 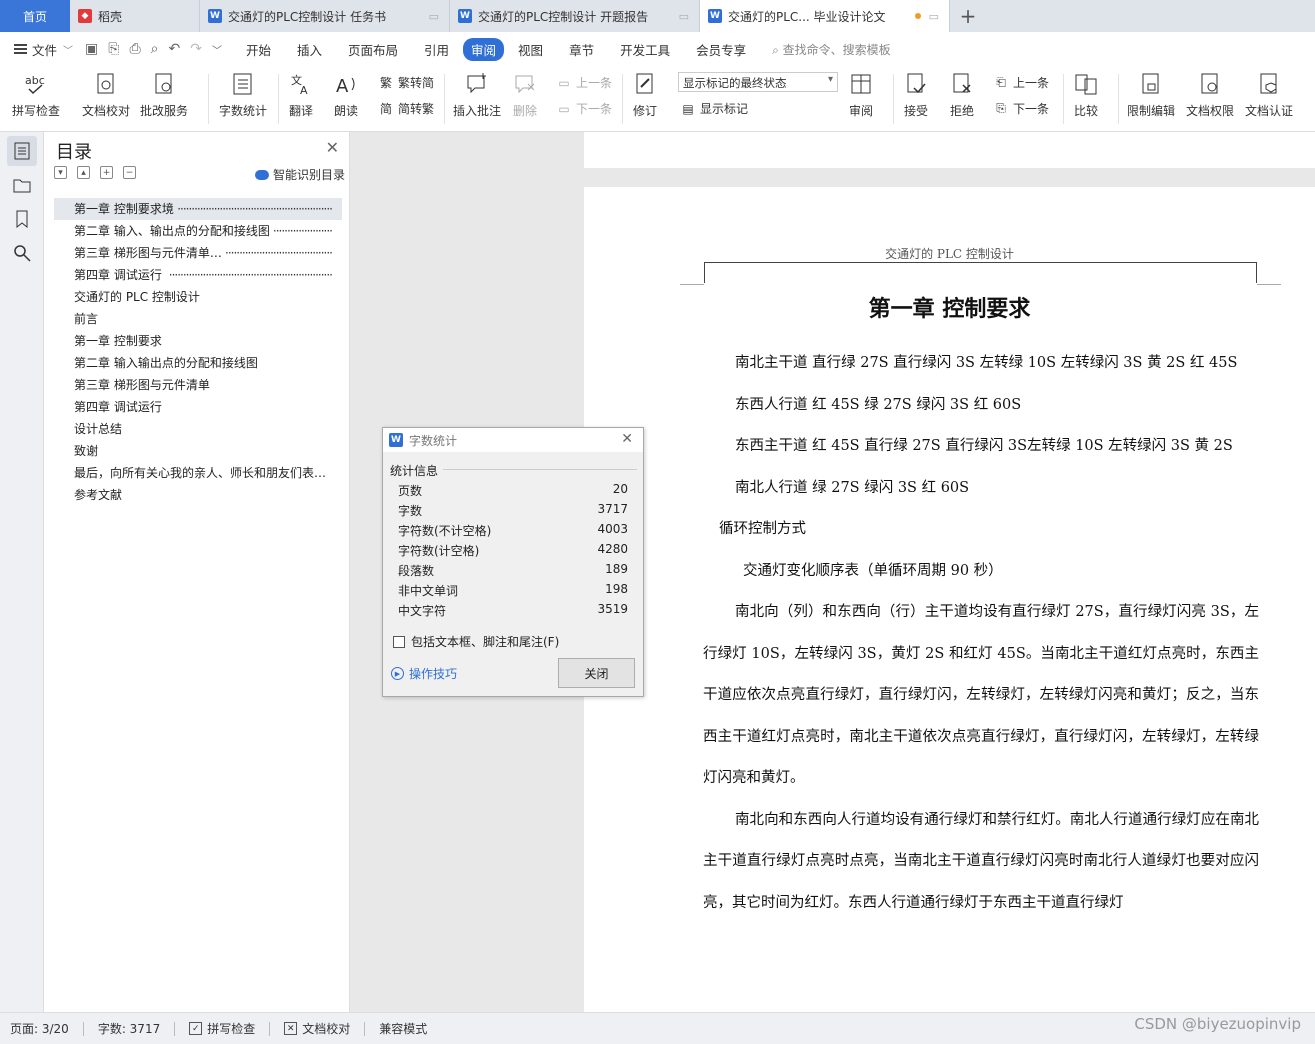 I want to click on tab-thesis-doc: W 交通灯的PLC... 毕业设计论文 ▭, so click(x=825, y=16).